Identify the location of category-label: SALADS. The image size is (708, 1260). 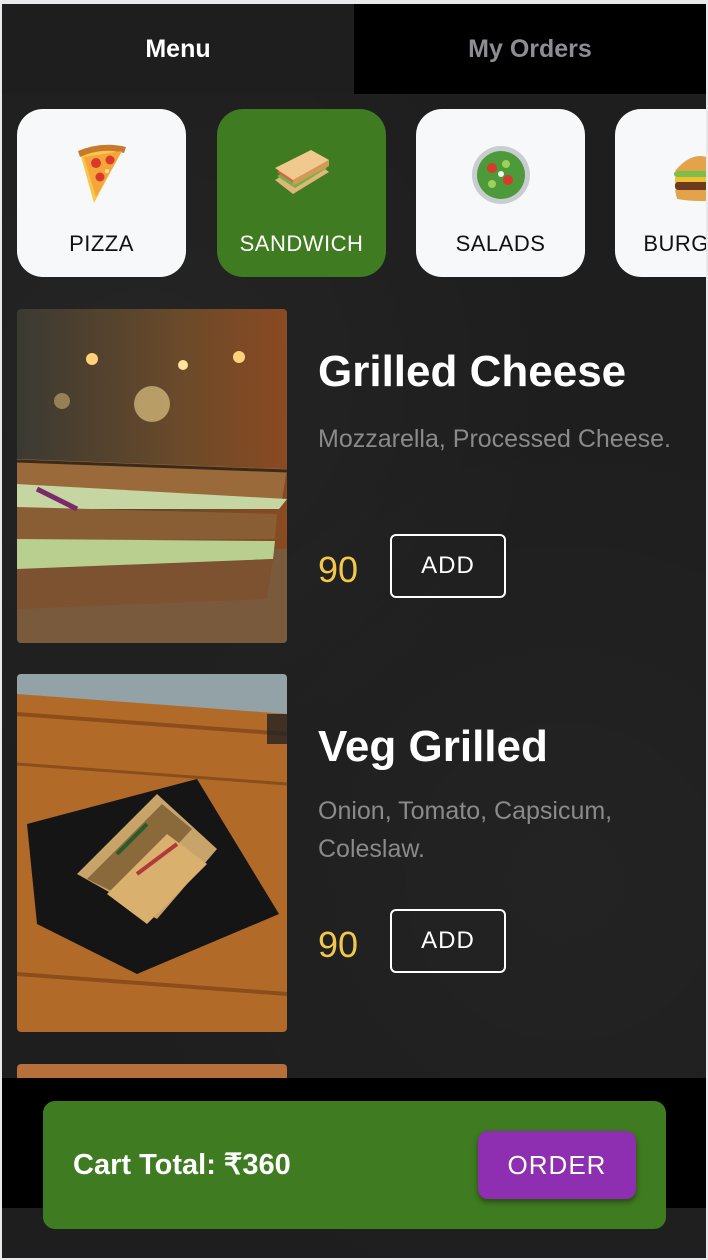
(500, 243).